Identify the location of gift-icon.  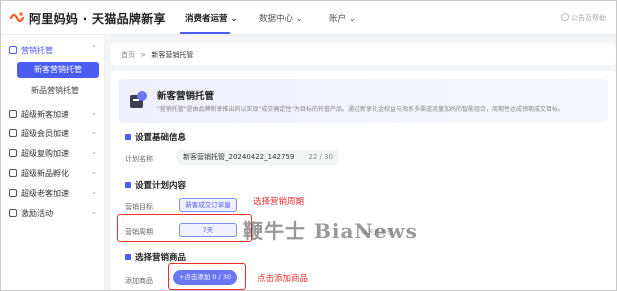
(13, 213).